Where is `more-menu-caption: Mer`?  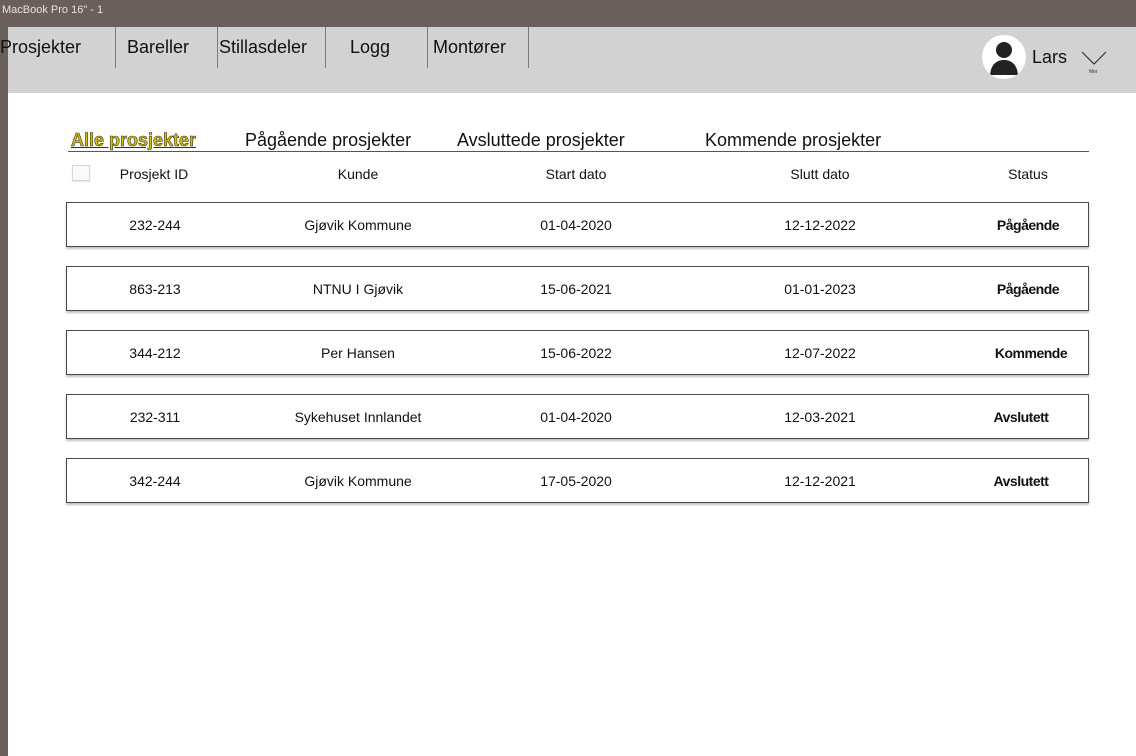 more-menu-caption: Mer is located at coordinates (1093, 72).